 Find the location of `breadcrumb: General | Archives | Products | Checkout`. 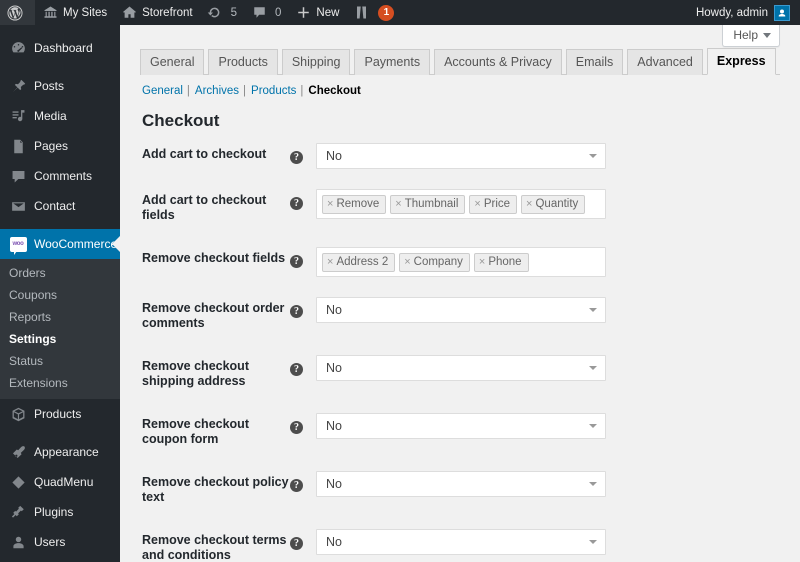

breadcrumb: General | Archives | Products | Checkout is located at coordinates (471, 91).